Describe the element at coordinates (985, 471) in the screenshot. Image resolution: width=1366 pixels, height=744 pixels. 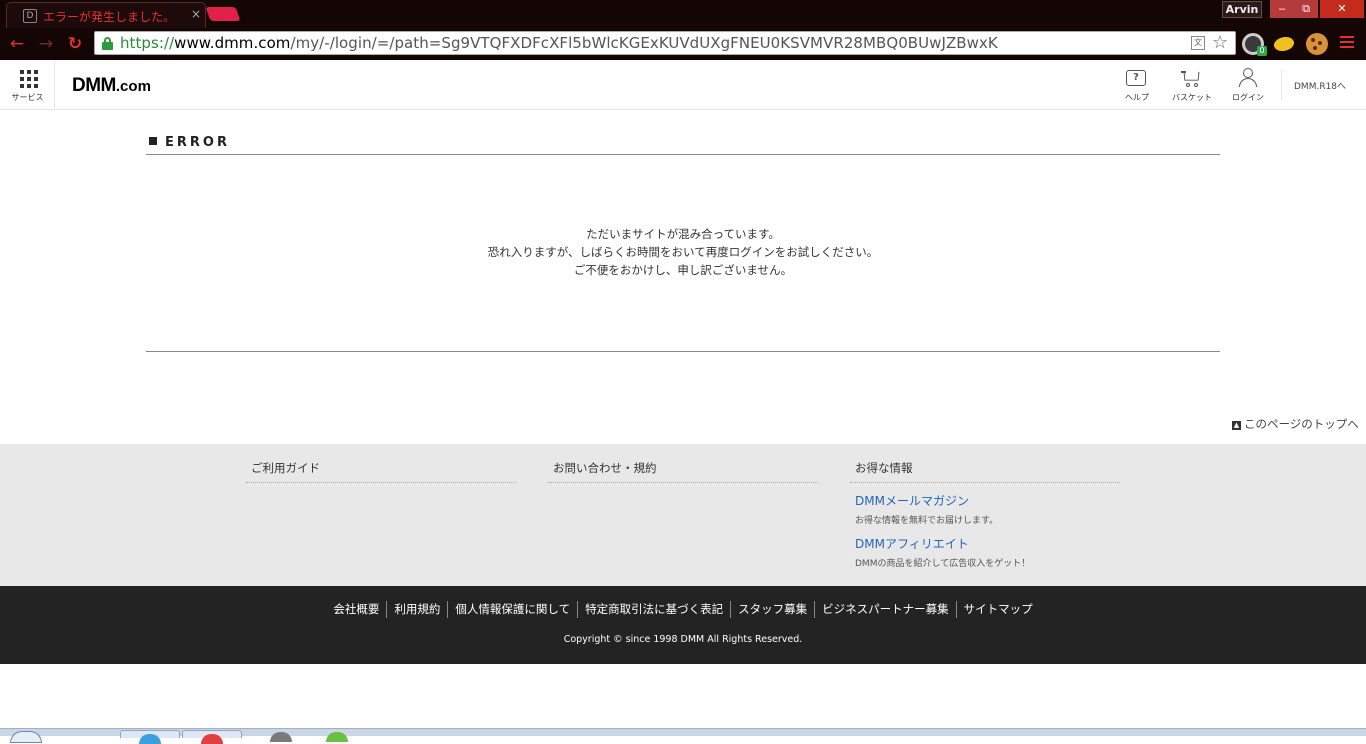
I see `footer-column-title: お得な情報` at that location.